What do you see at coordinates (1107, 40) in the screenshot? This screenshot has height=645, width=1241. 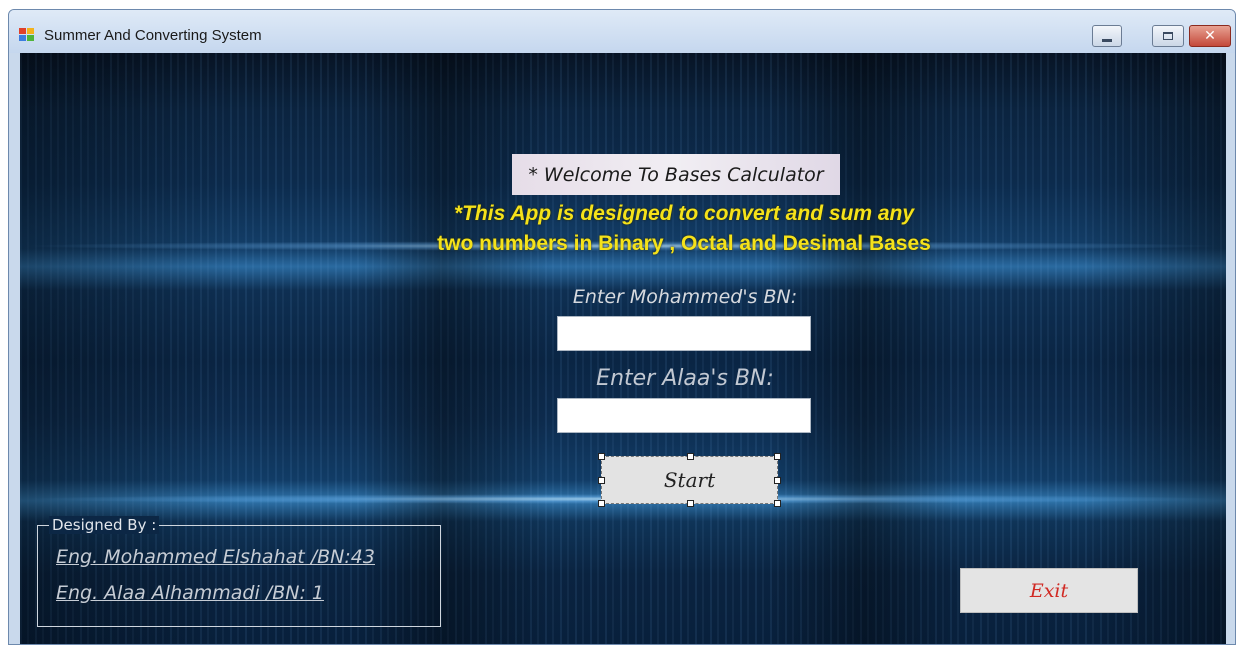 I see `minimize-icon` at bounding box center [1107, 40].